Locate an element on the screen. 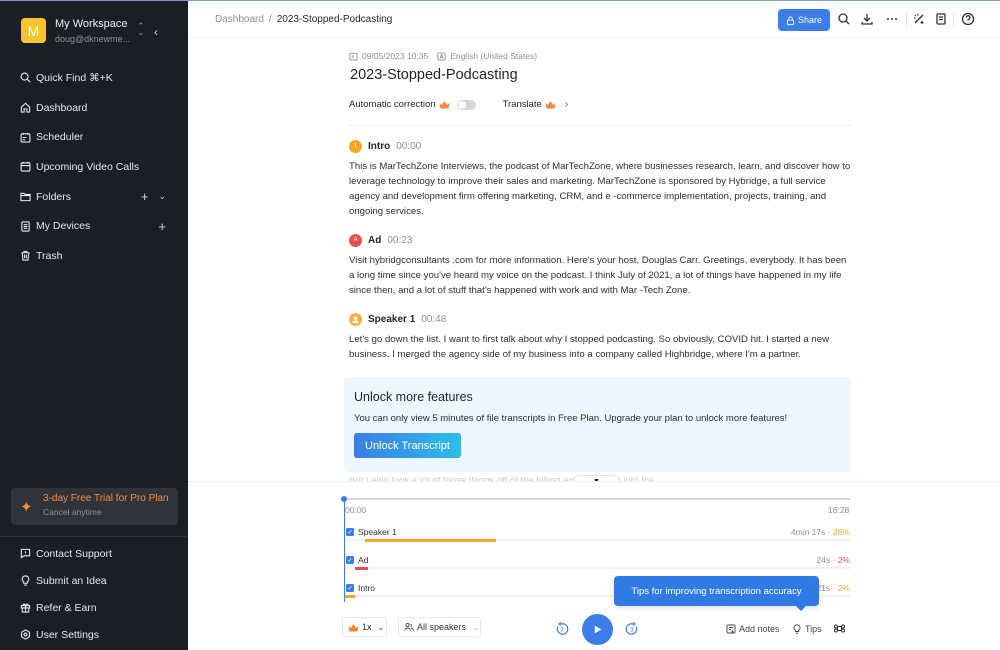 The height and width of the screenshot is (650, 1000). speaker-name: Speaker 1 is located at coordinates (391, 319).